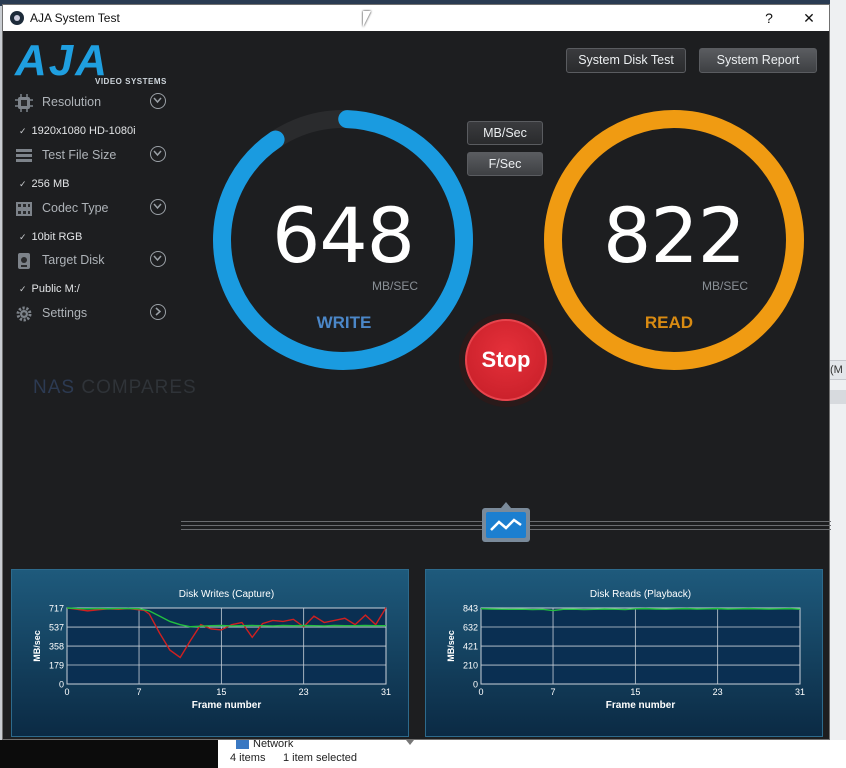  What do you see at coordinates (75, 18) in the screenshot?
I see `window-title: AJA System Test` at bounding box center [75, 18].